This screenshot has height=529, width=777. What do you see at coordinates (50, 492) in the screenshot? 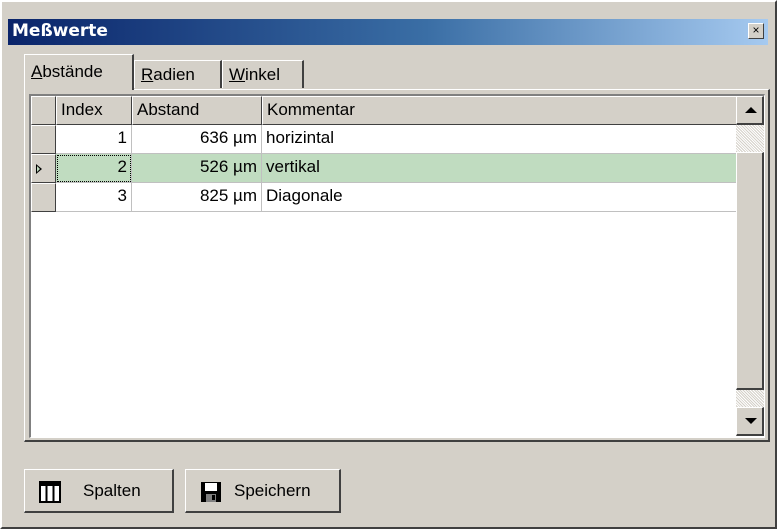
I see `columns-icon` at bounding box center [50, 492].